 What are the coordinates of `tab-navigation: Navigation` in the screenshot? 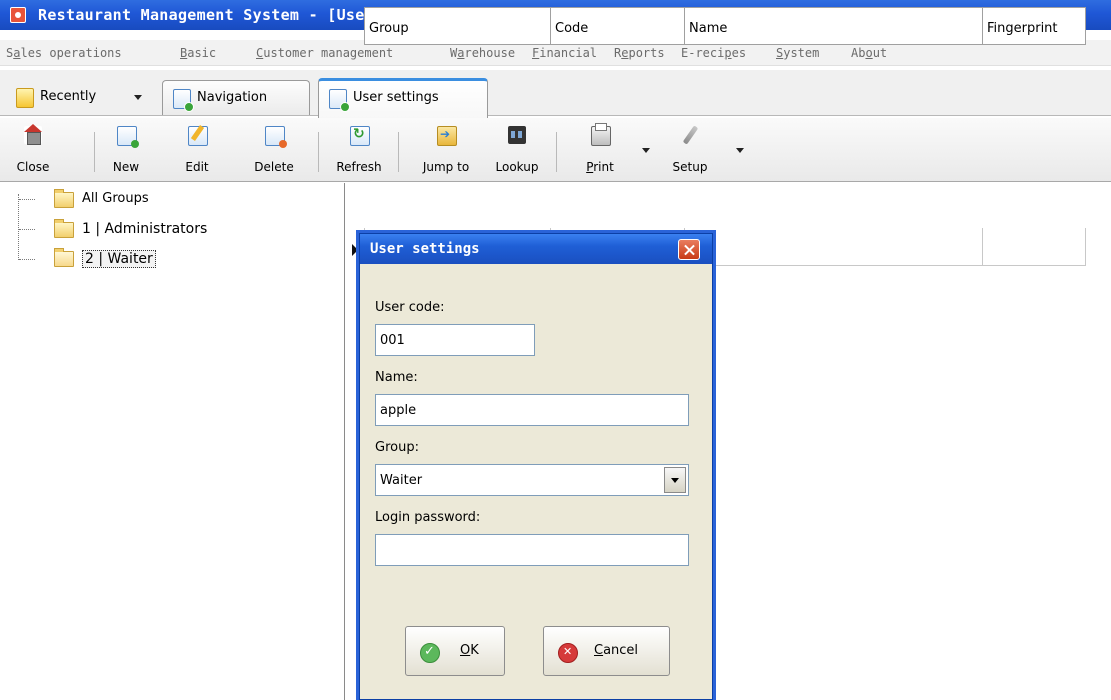 It's located at (236, 97).